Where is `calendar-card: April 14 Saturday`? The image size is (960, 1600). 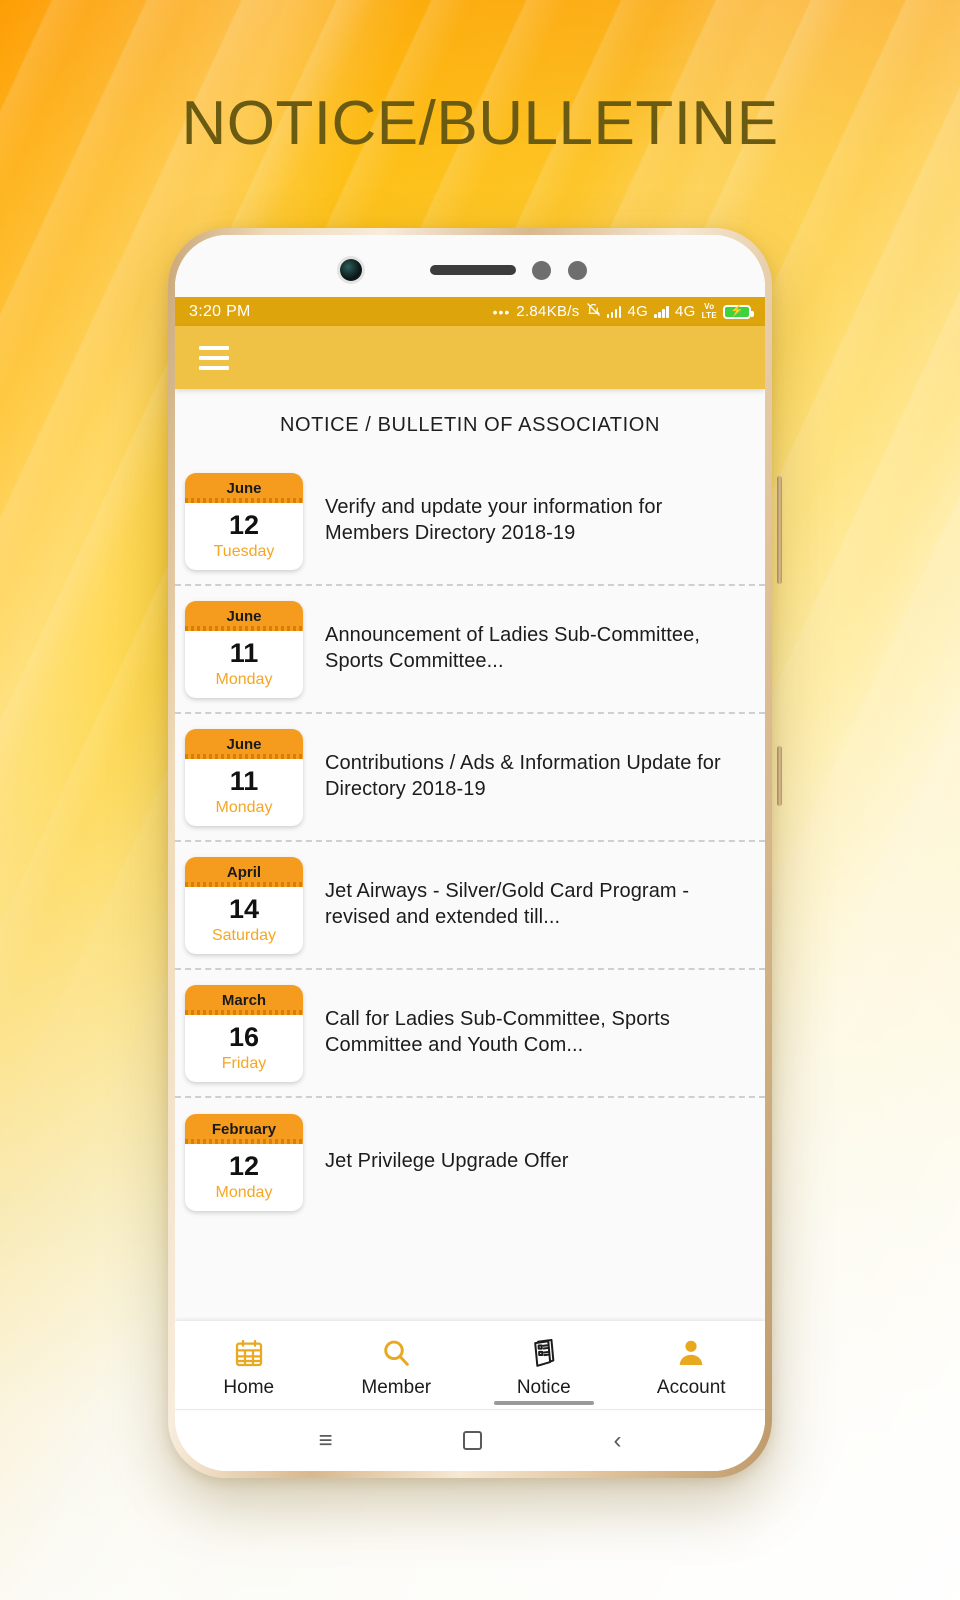
calendar-card: April 14 Saturday is located at coordinates (244, 905).